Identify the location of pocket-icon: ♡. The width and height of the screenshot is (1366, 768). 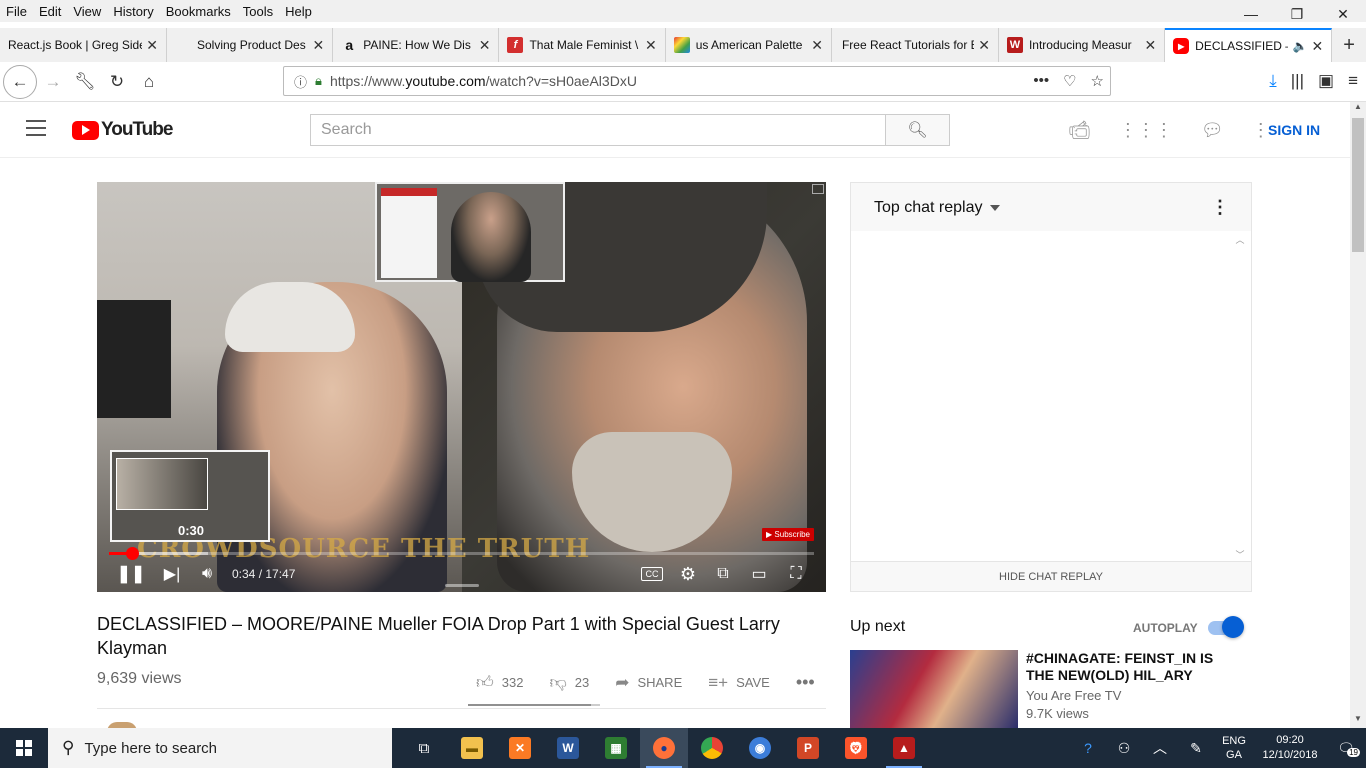
(1069, 81).